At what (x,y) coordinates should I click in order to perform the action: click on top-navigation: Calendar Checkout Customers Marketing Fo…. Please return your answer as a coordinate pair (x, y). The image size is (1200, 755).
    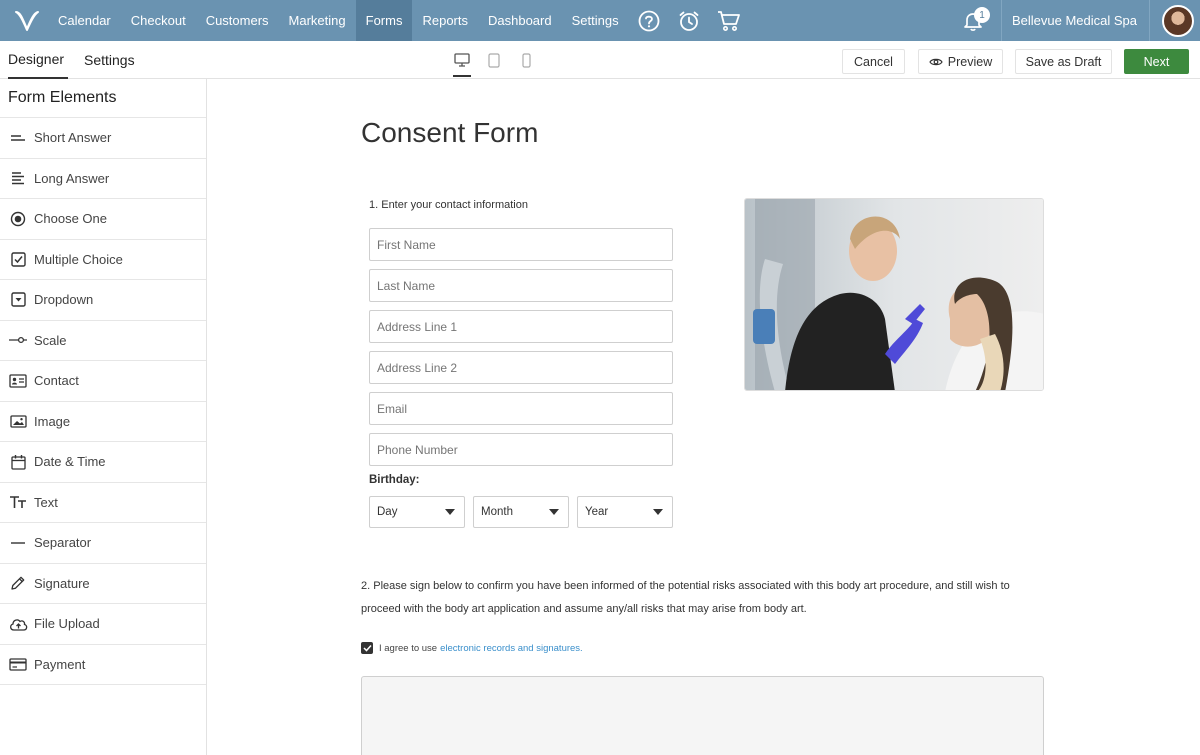
    Looking at the image, I should click on (600, 20).